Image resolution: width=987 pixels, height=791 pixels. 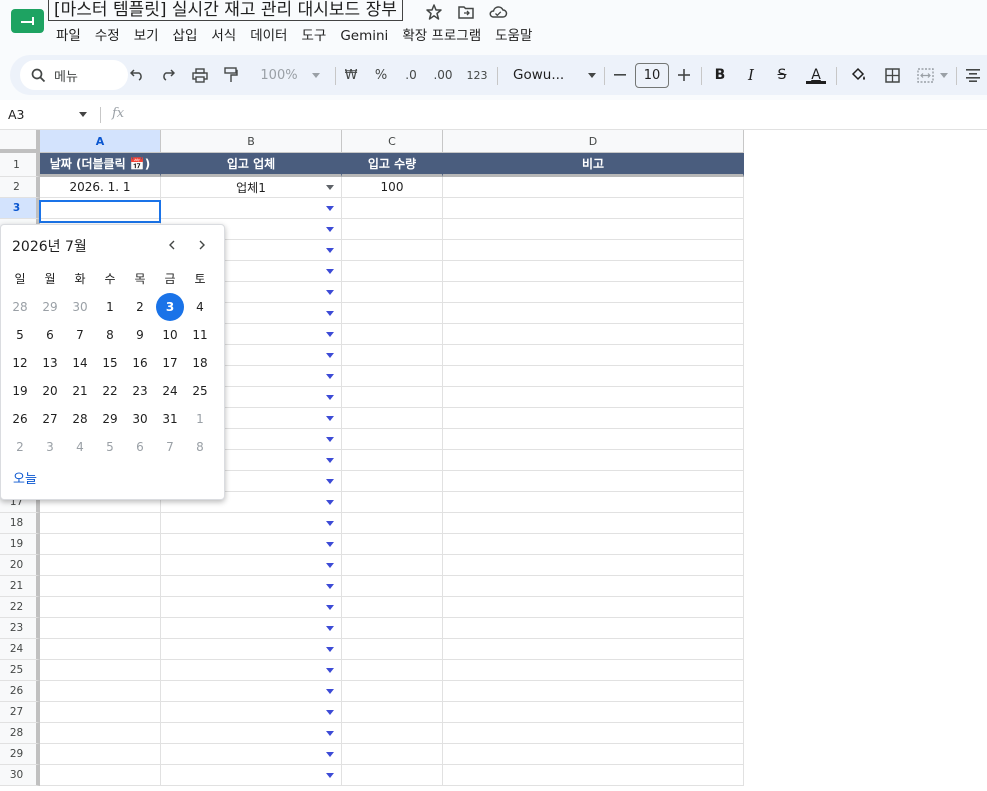 I want to click on calendar-day: 14, so click(x=80, y=363).